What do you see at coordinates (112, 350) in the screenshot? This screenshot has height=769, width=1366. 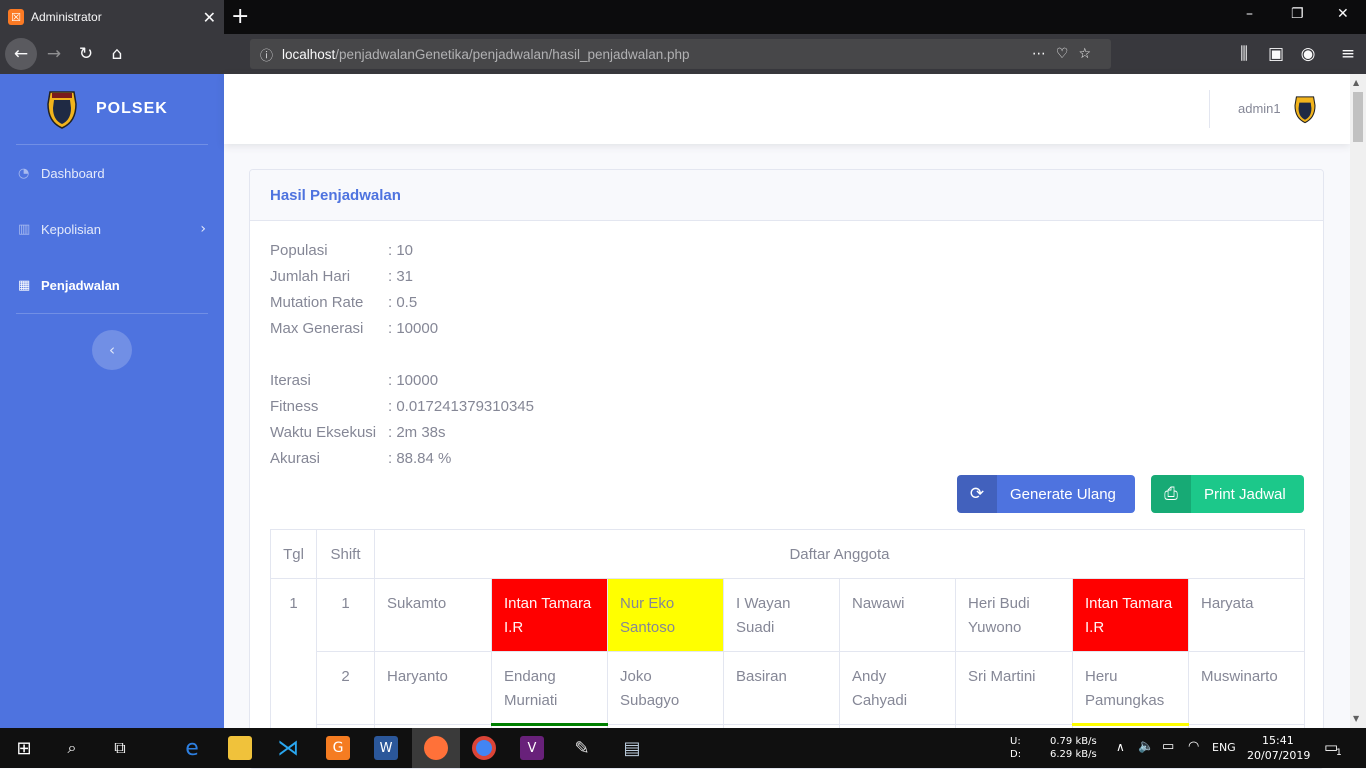 I see `sidebar-collapse-button: ‹` at bounding box center [112, 350].